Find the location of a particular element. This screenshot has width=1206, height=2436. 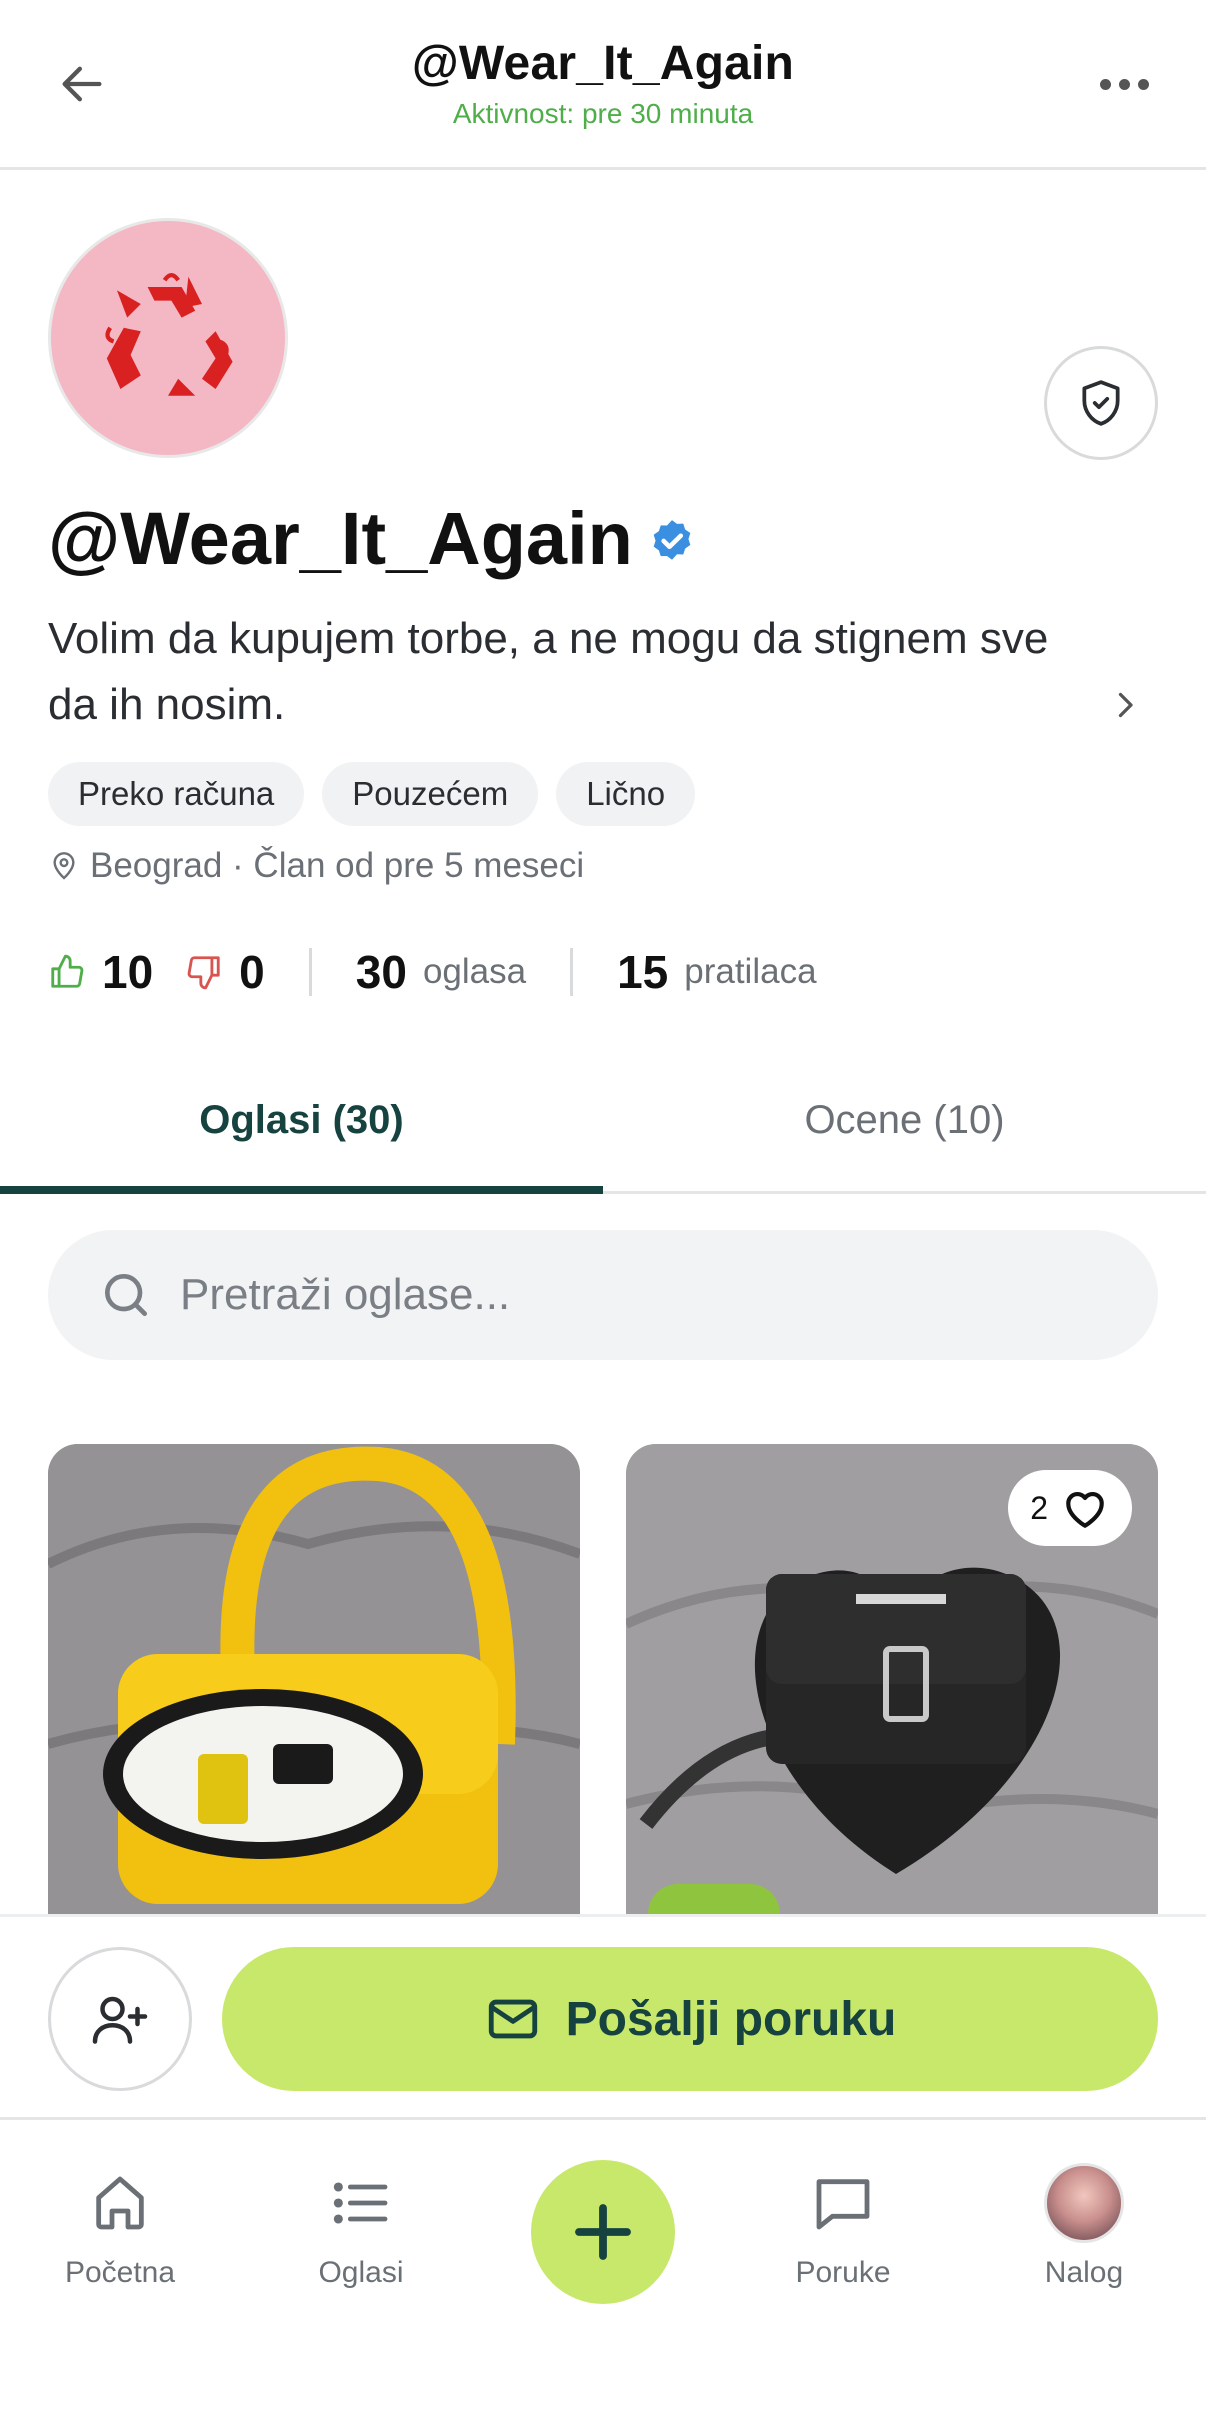

safety-shield-button is located at coordinates (1101, 403).